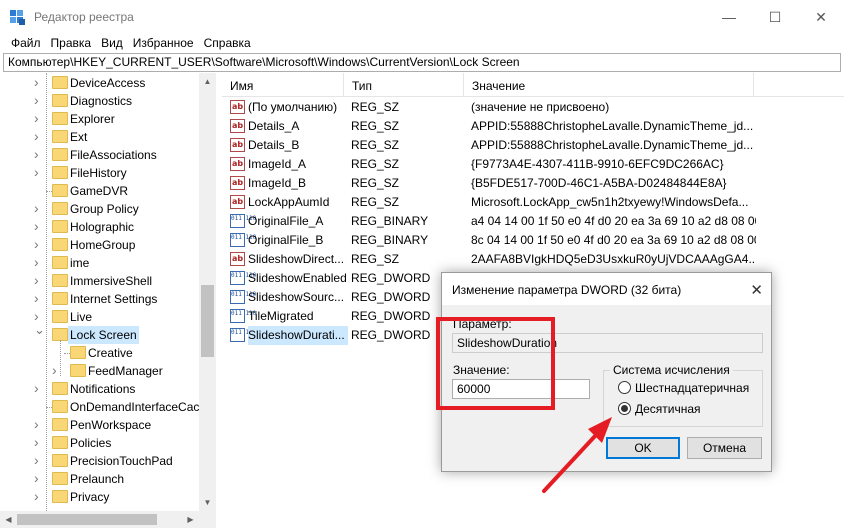 Image resolution: width=844 pixels, height=529 pixels. Describe the element at coordinates (99, 389) in the screenshot. I see `tree-item-notifications: › Notifications` at that location.